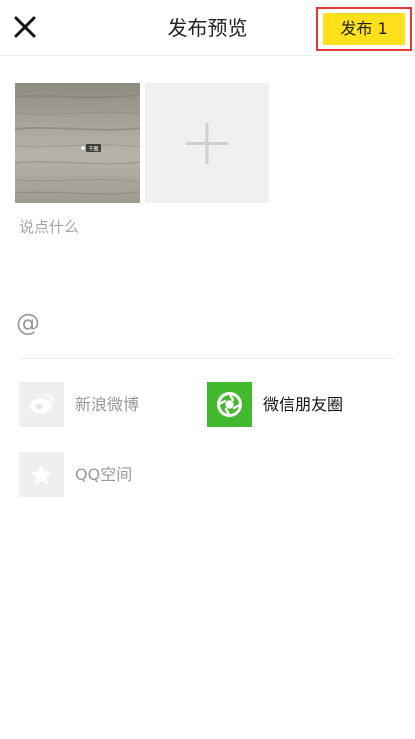  Describe the element at coordinates (107, 404) in the screenshot. I see `share-weibo-label: 新浪微博` at that location.